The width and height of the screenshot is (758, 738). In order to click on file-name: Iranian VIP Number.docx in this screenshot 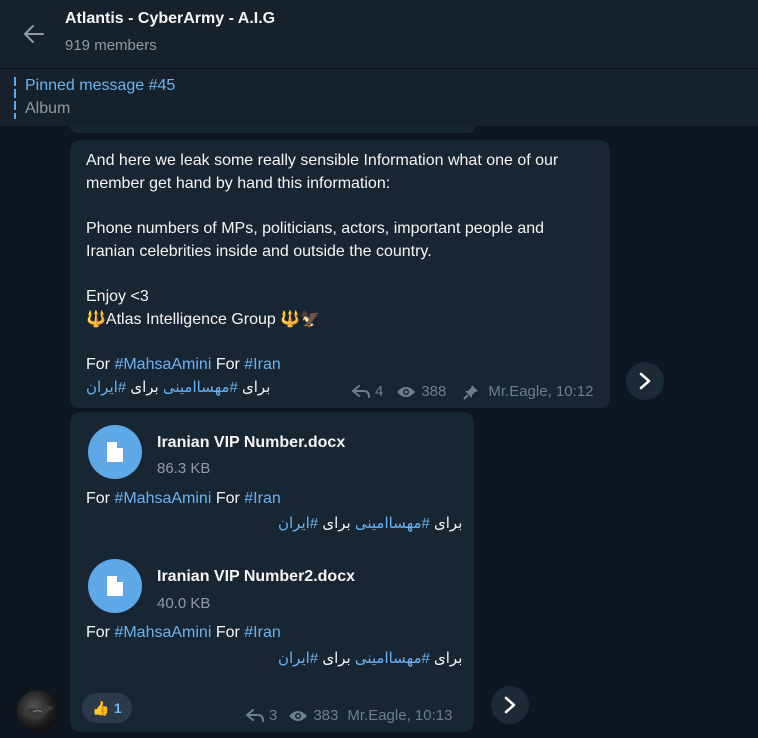, I will do `click(251, 443)`.